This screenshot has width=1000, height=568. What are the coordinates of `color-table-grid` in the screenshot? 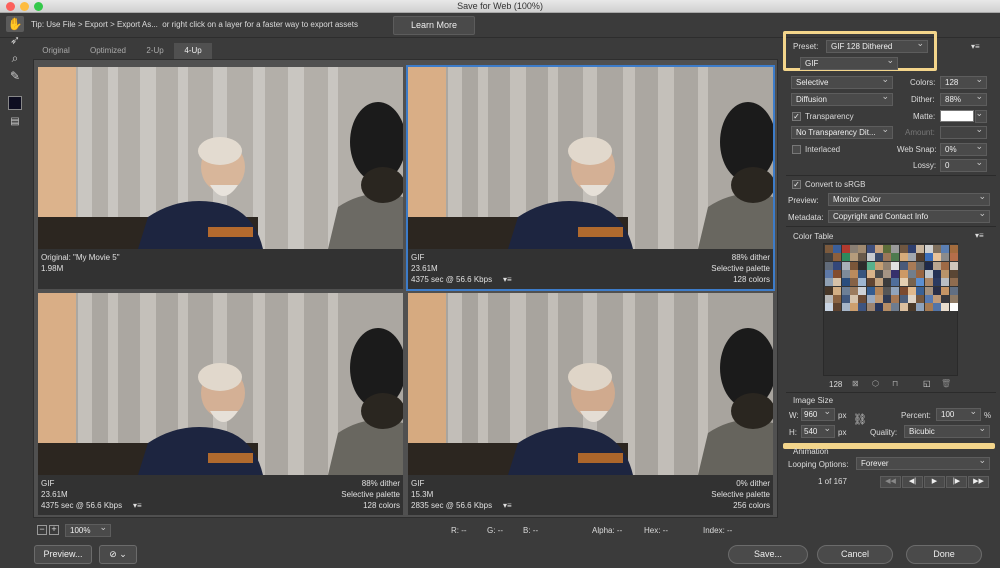 It's located at (890, 309).